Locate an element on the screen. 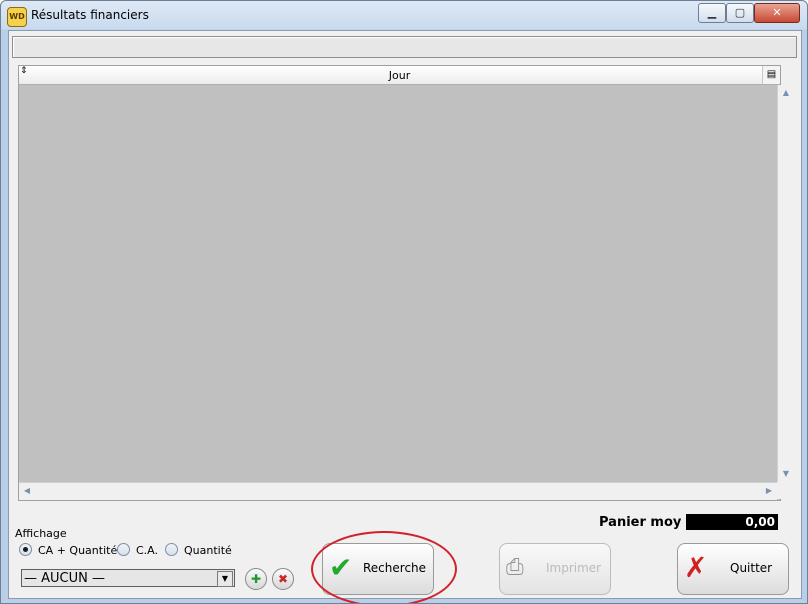 The width and height of the screenshot is (808, 604). radio-label: CA + Quantité is located at coordinates (78, 550).